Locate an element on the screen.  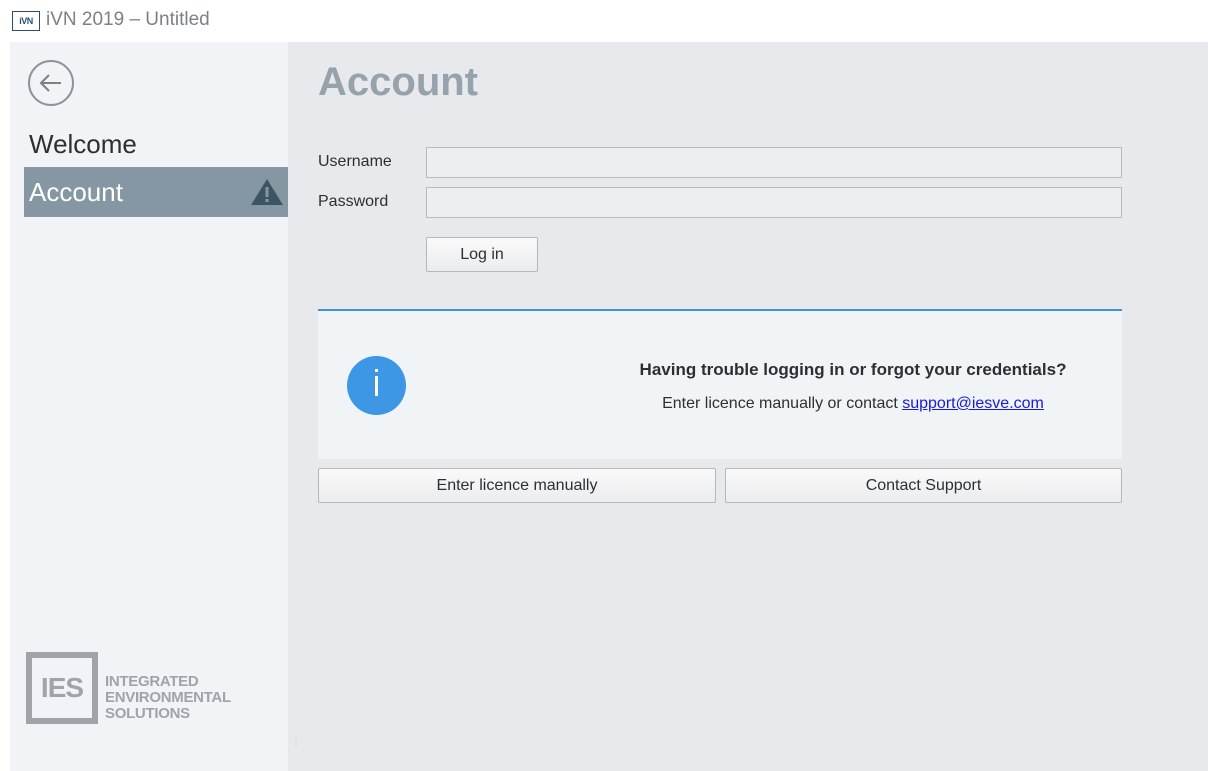
password-field is located at coordinates (774, 202).